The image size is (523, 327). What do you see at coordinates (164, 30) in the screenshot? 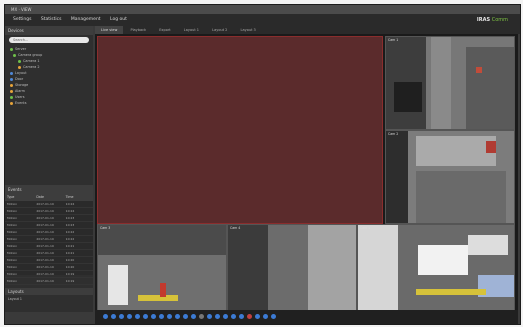
I see `tab-export: Export` at bounding box center [164, 30].